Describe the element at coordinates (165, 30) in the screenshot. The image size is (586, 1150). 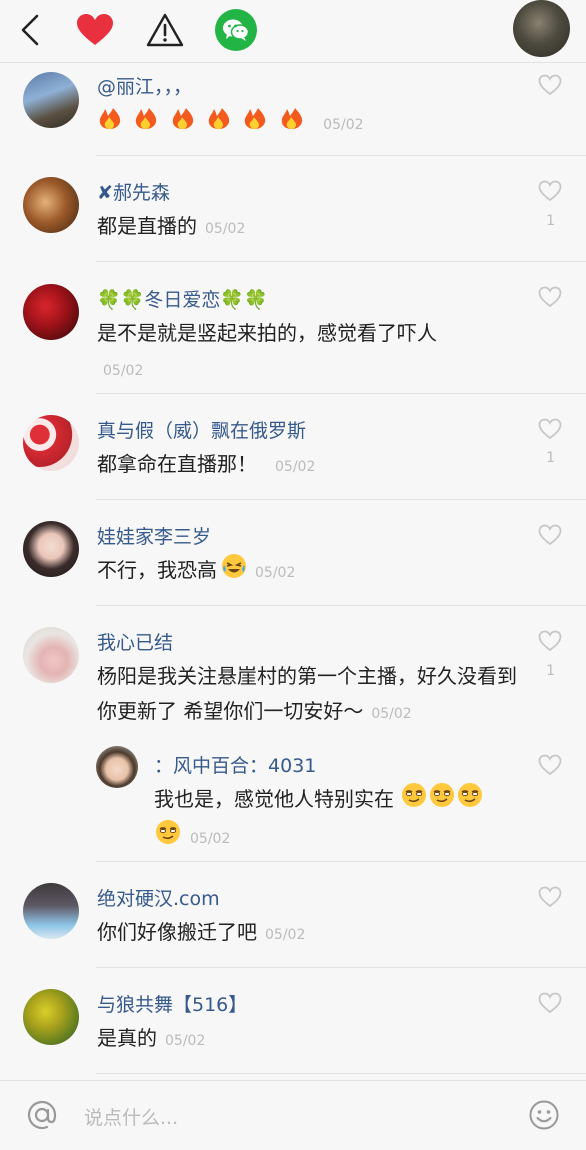
I see `warning-icon` at that location.